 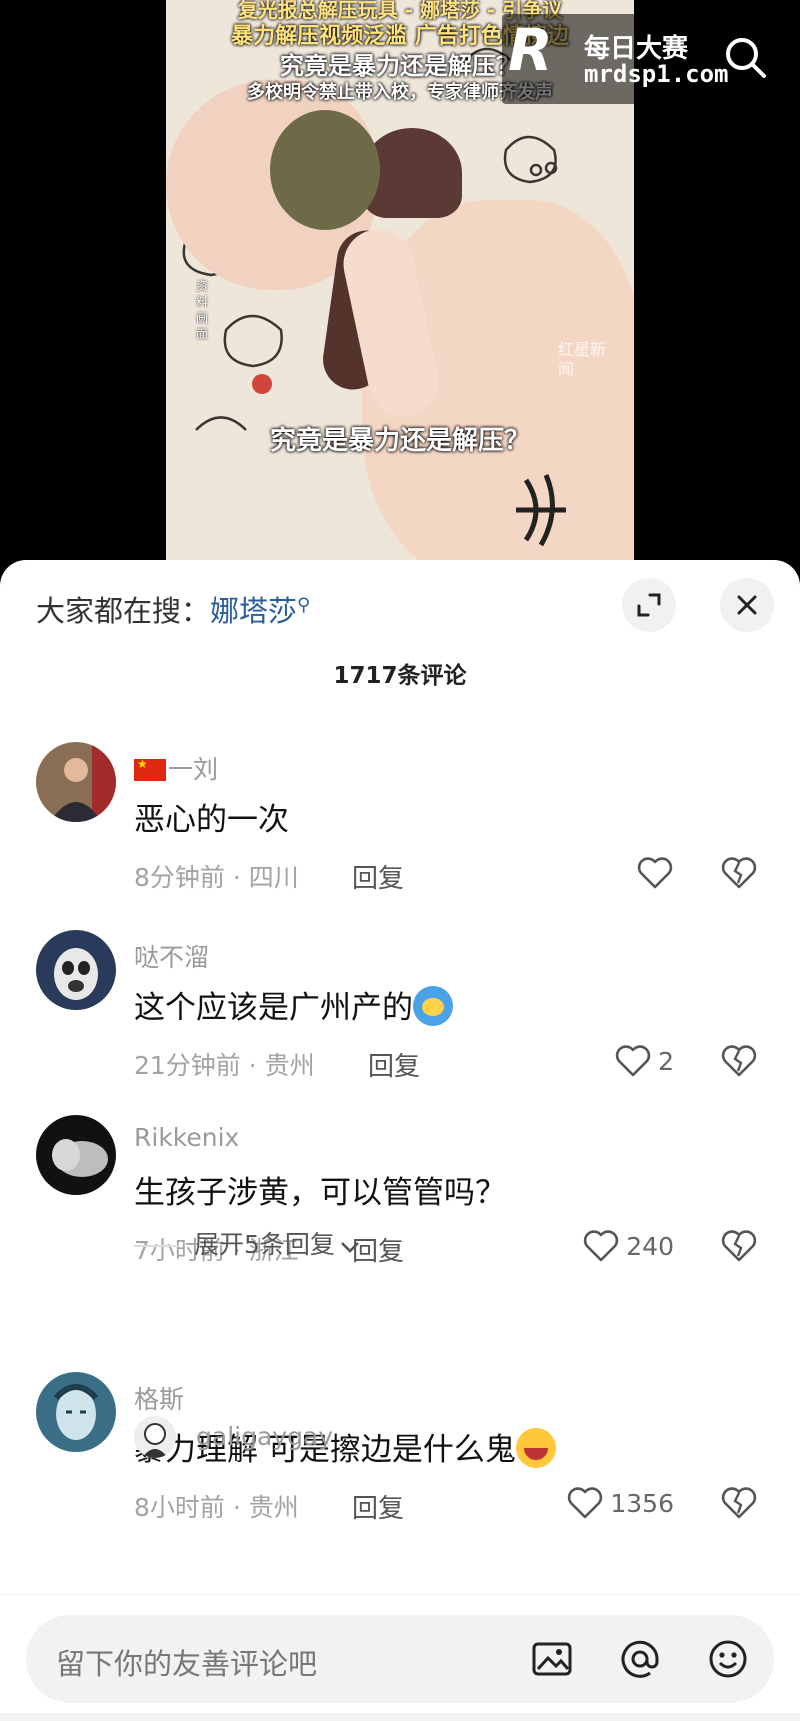 What do you see at coordinates (253, 611) in the screenshot?
I see `trending-term-link: 娜塔莎` at bounding box center [253, 611].